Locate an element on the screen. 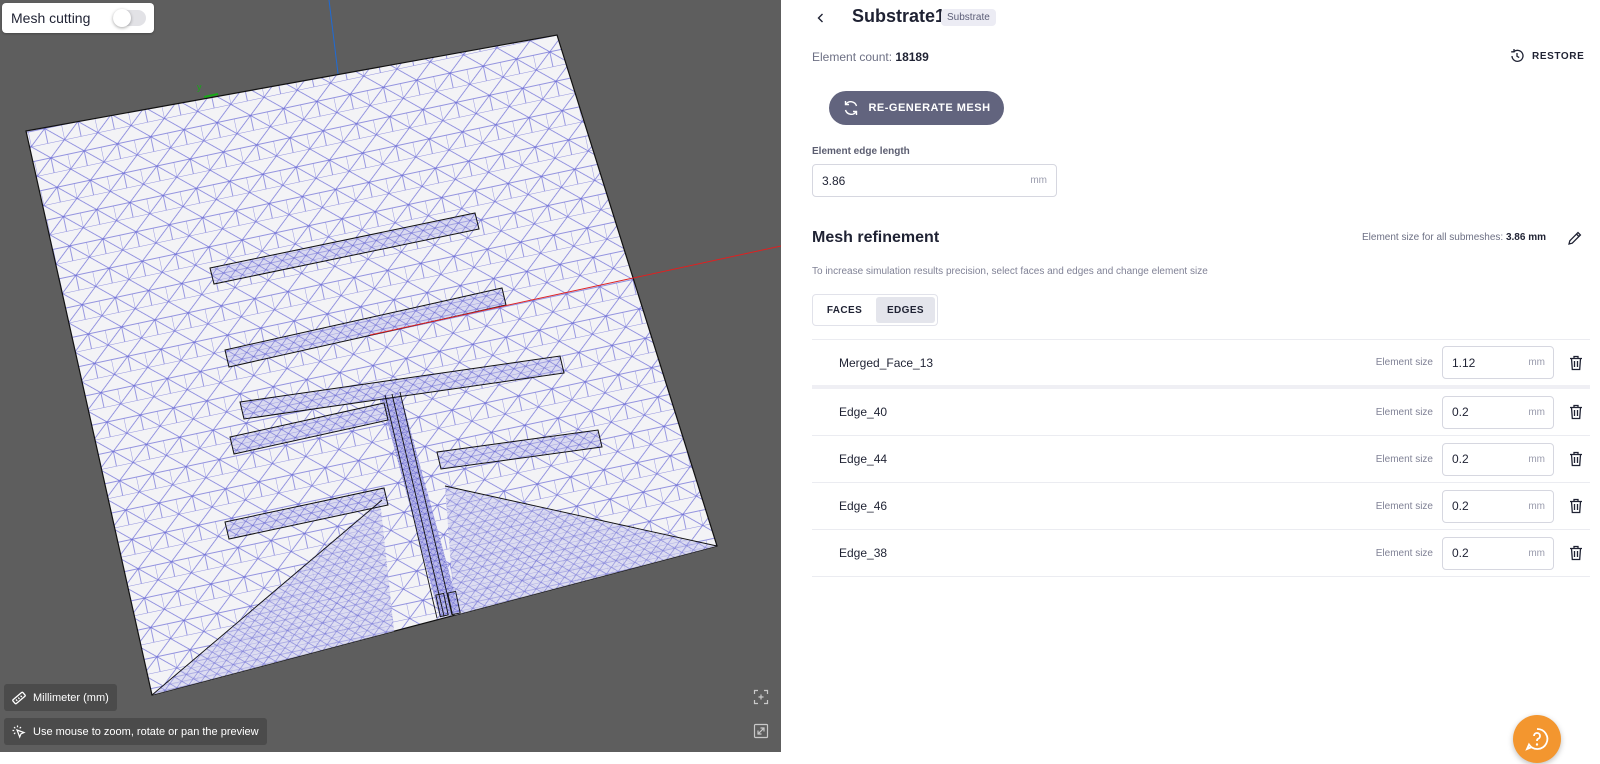  restore-label: RESTORE is located at coordinates (1558, 56).